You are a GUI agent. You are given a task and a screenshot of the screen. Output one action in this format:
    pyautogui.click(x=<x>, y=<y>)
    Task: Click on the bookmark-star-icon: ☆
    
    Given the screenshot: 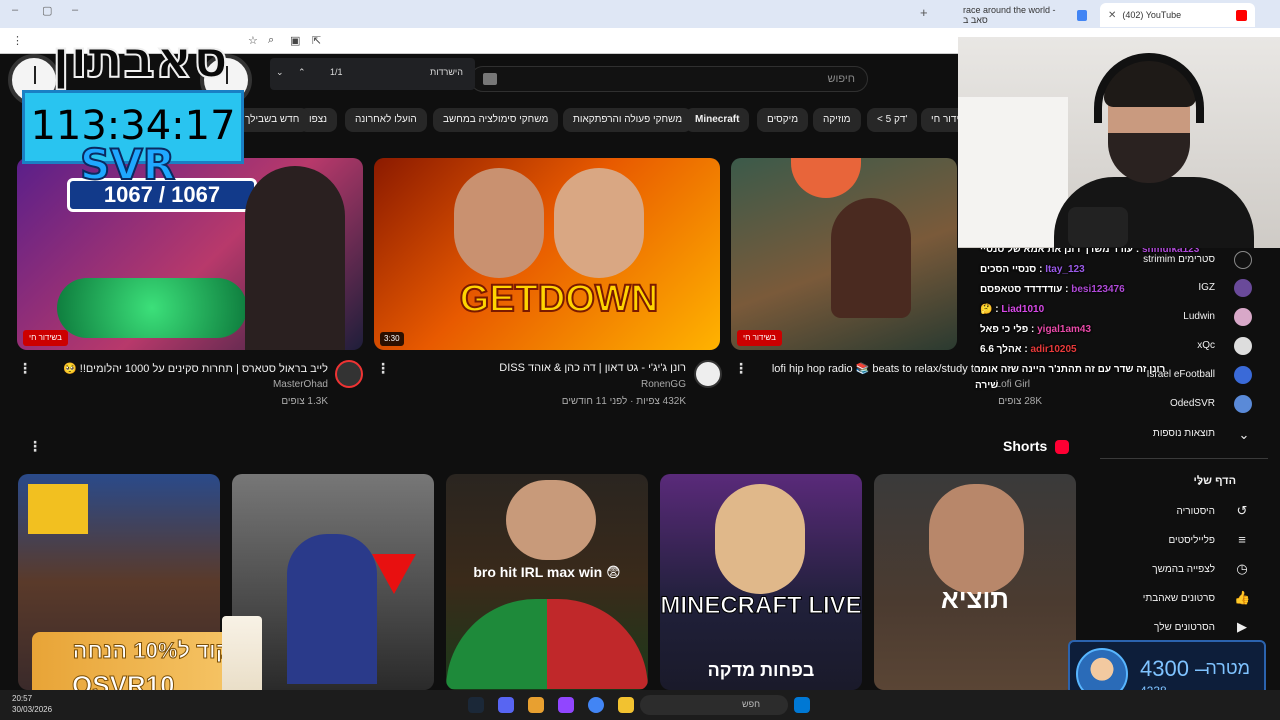 What is the action you would take?
    pyautogui.click(x=253, y=40)
    